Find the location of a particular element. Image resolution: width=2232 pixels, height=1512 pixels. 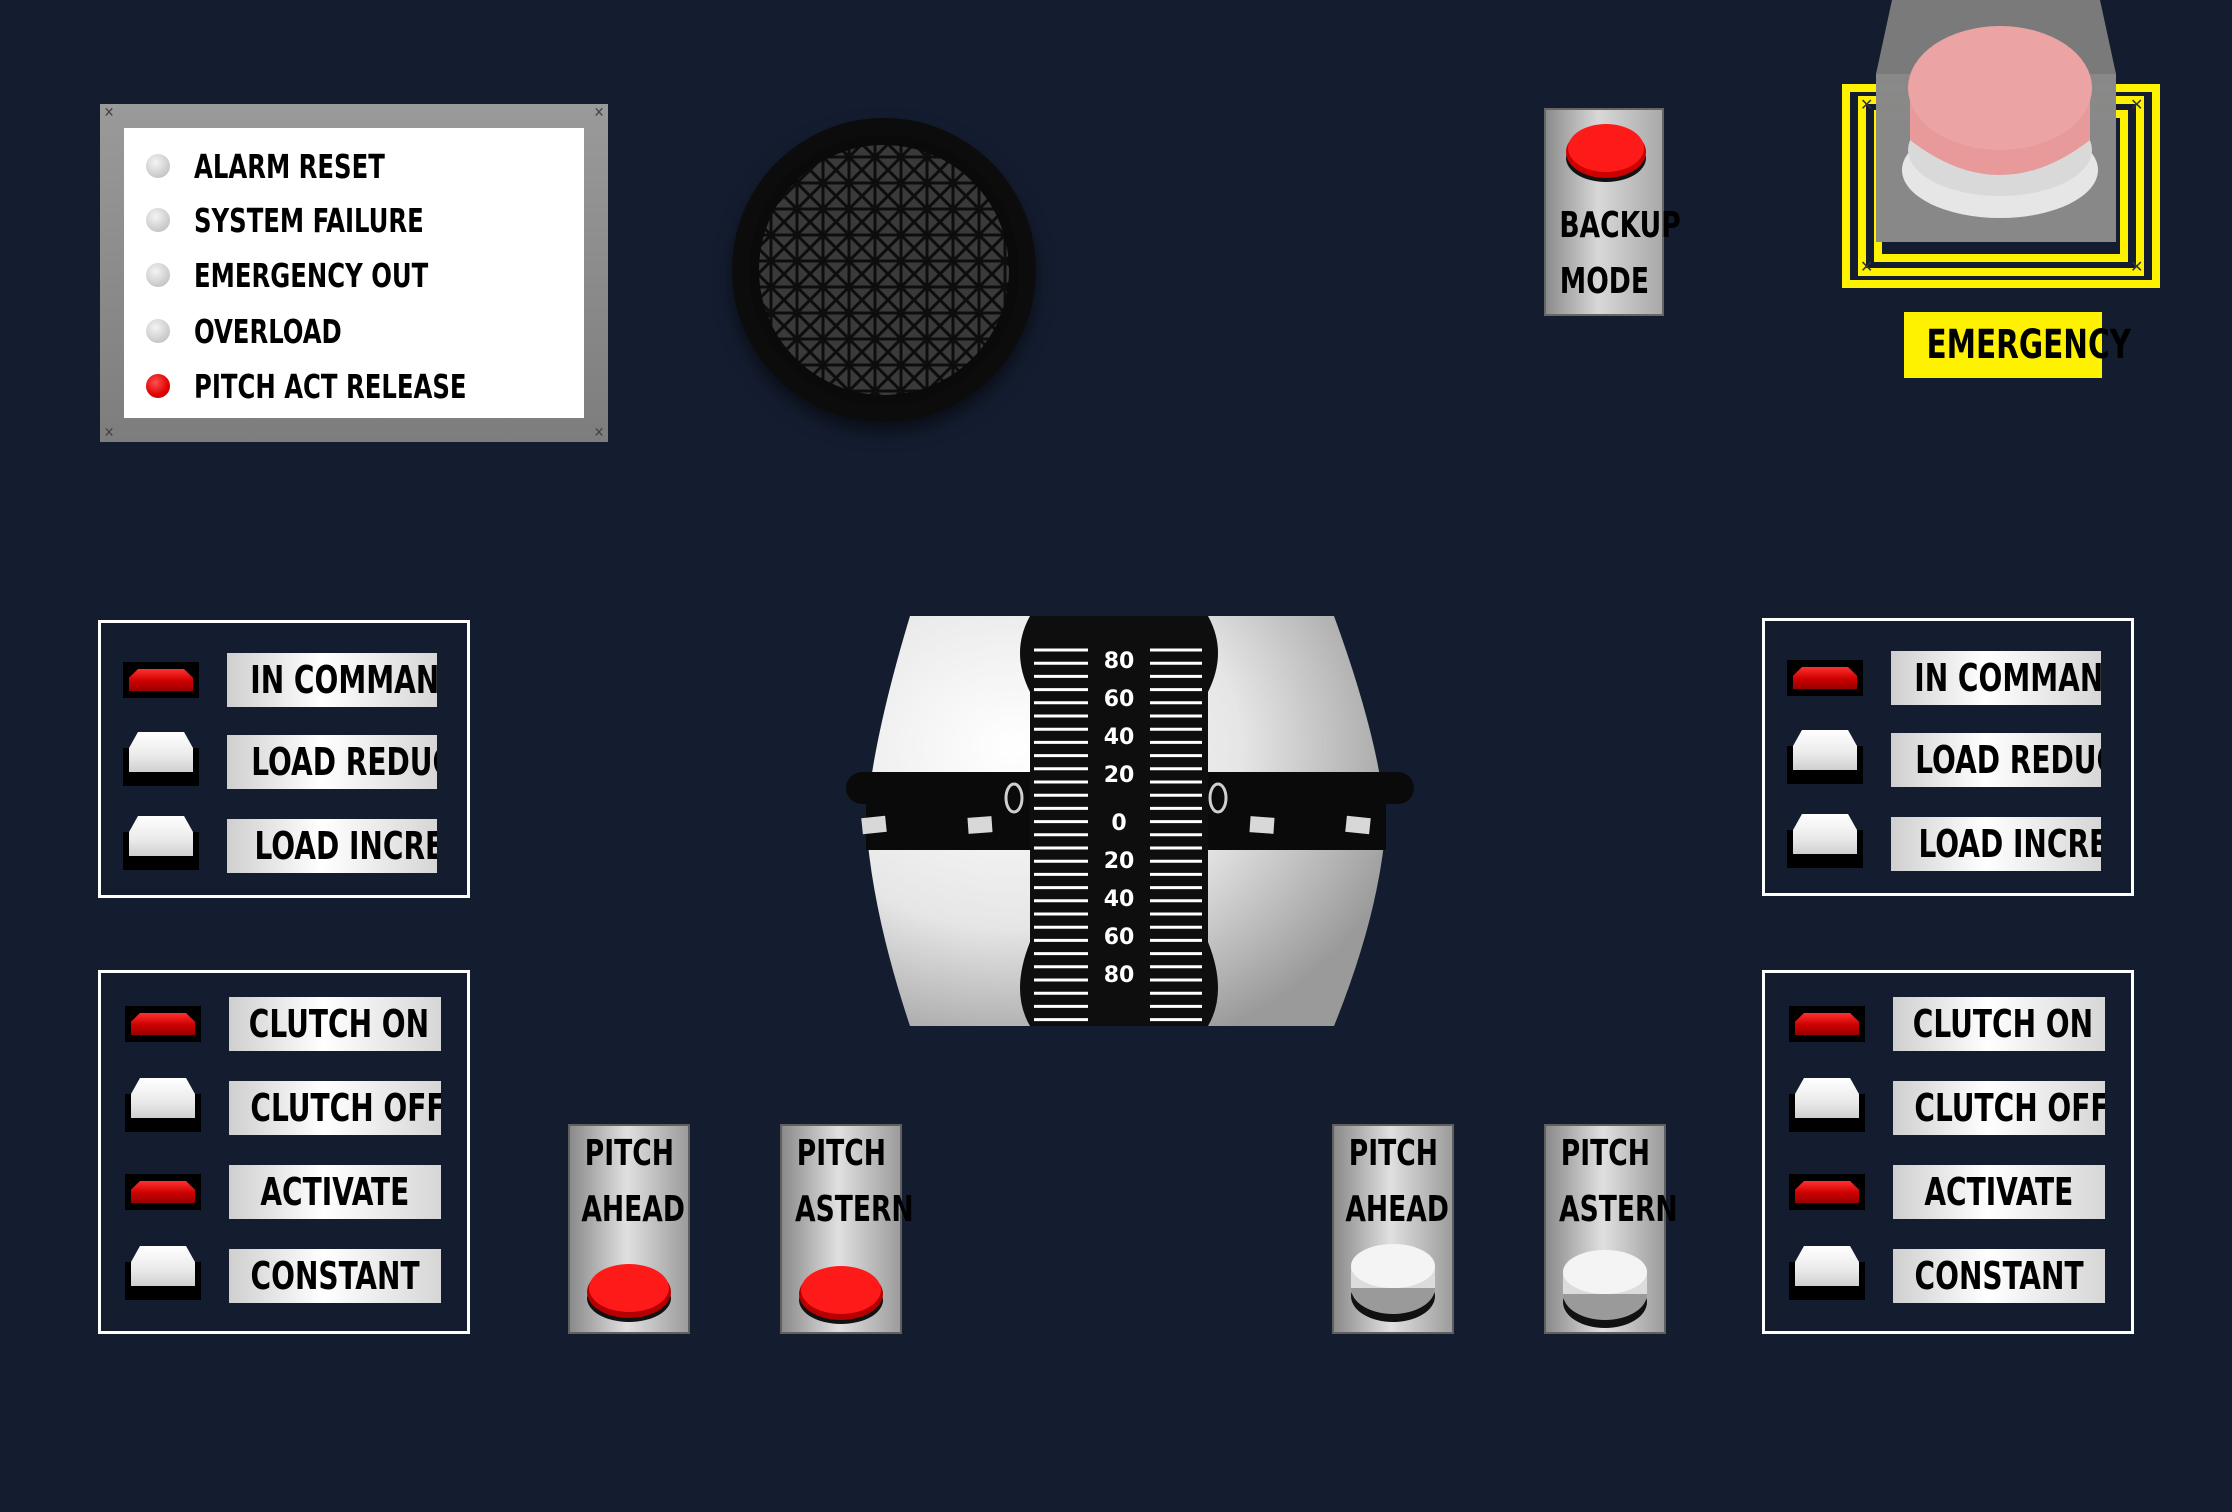

right-clutch-on-row: CLUTCH ON is located at coordinates (1947, 1024).